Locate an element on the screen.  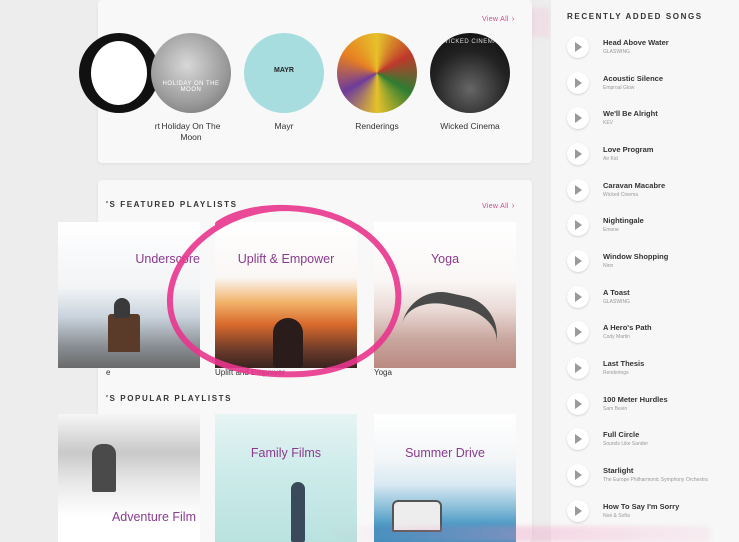
song-row: A Hero's Path Cody Martin is located at coordinates (652, 335).